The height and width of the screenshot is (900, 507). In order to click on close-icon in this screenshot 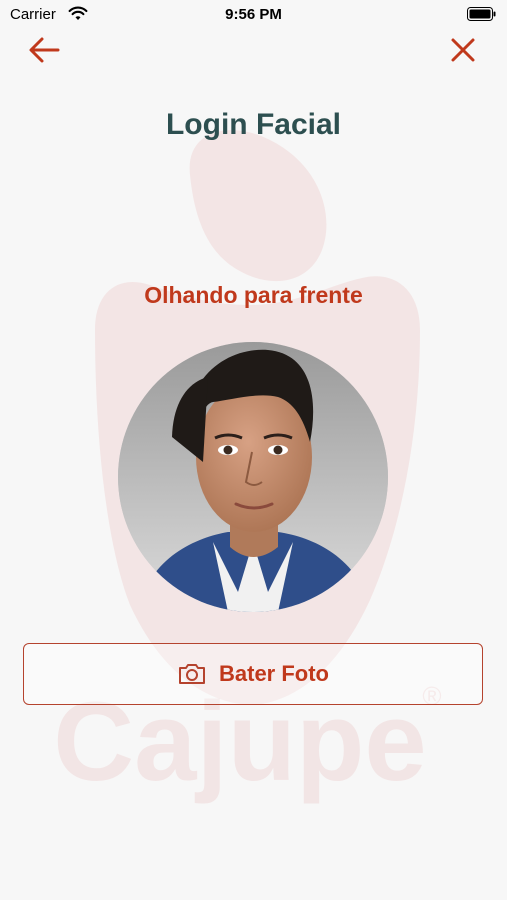, I will do `click(463, 50)`.